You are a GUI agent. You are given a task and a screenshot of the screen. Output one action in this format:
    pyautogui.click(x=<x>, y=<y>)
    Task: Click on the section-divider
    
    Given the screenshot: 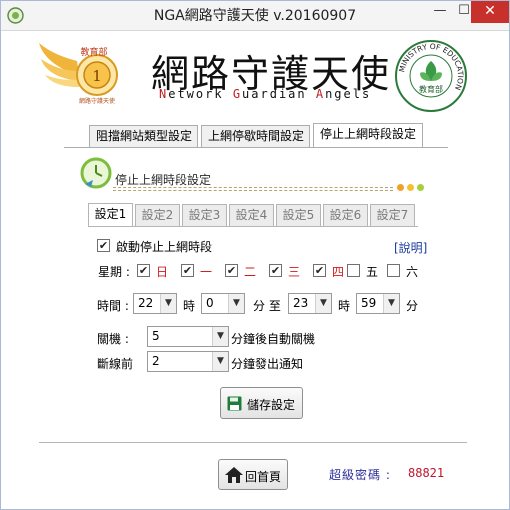 What is the action you would take?
    pyautogui.click(x=253, y=189)
    